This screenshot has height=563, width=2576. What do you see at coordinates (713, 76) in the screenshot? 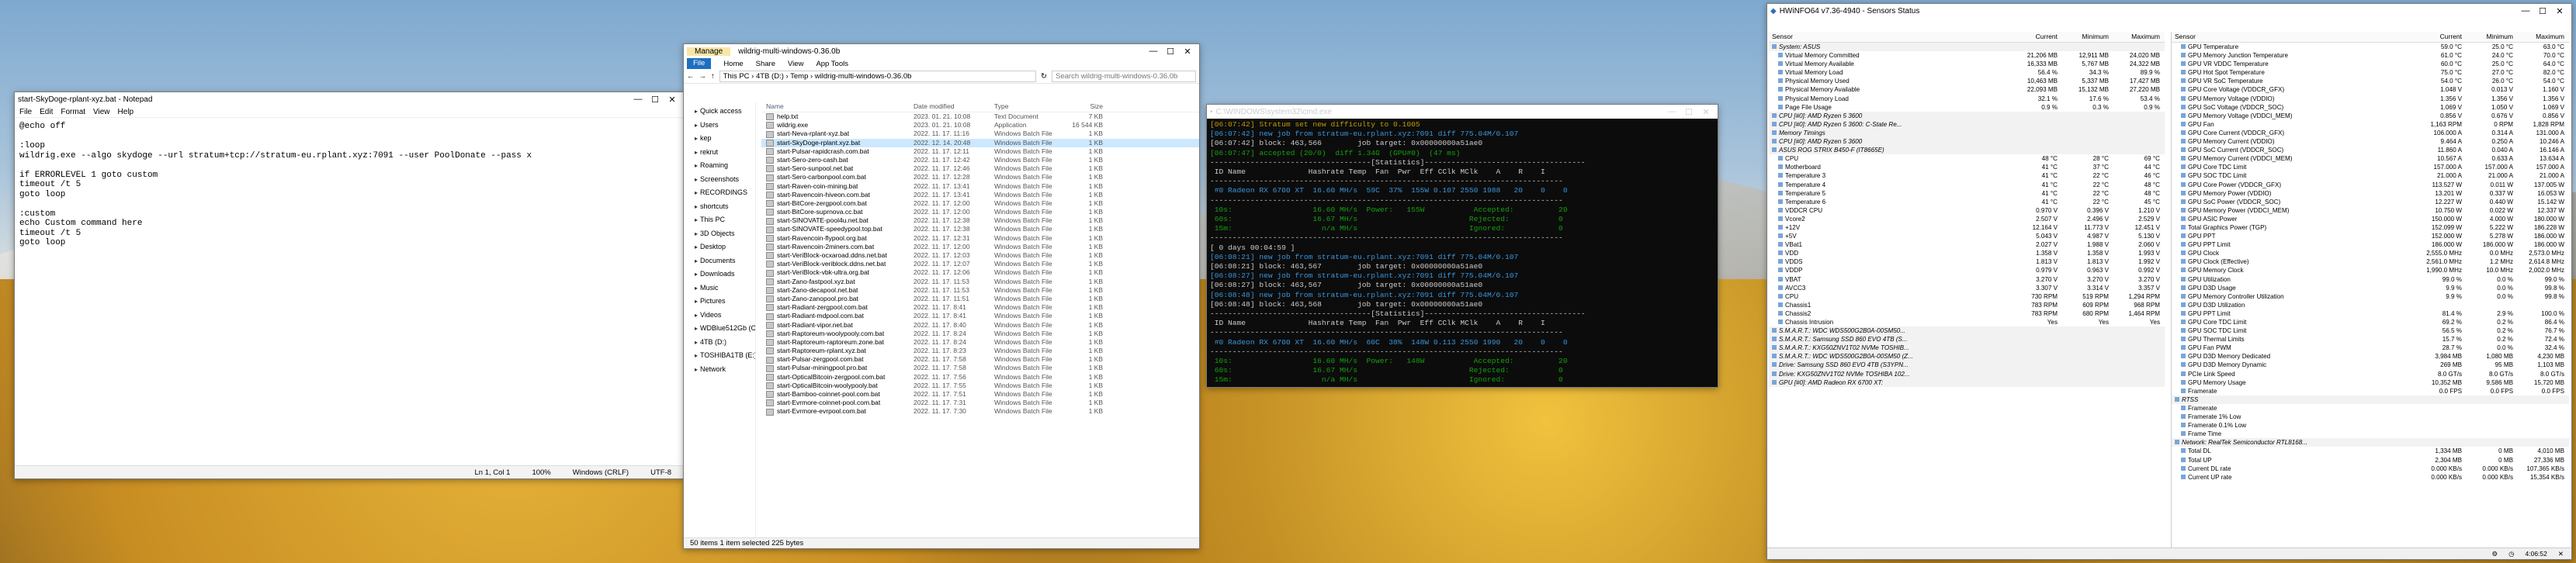
I see `up-arrow-icon: ↑` at bounding box center [713, 76].